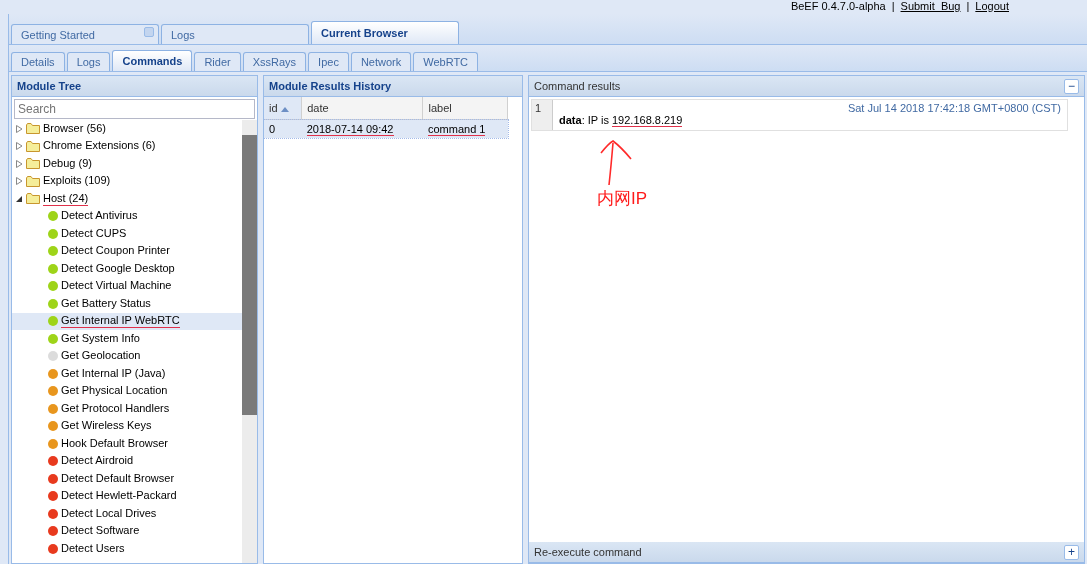  What do you see at coordinates (577, 86) in the screenshot?
I see `panel-title: Command results` at bounding box center [577, 86].